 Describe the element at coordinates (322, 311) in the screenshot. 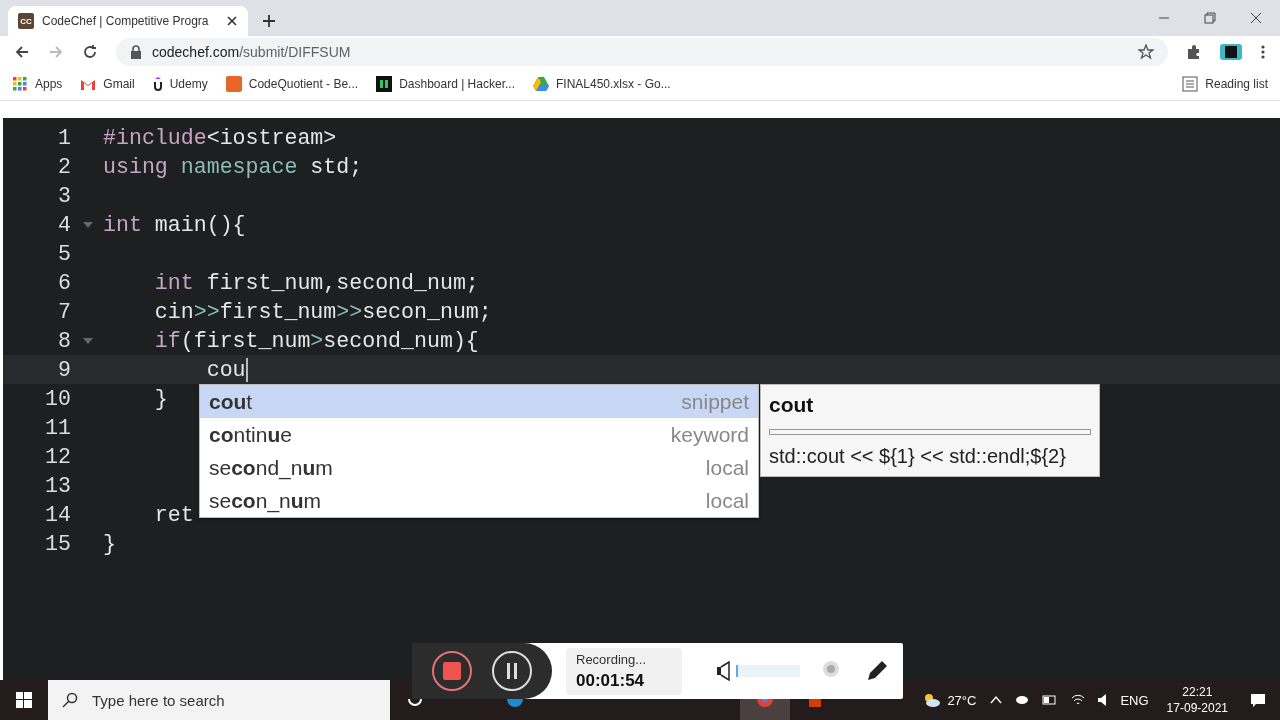

I see `code-line: cin>>first_num>>secon_num;` at that location.